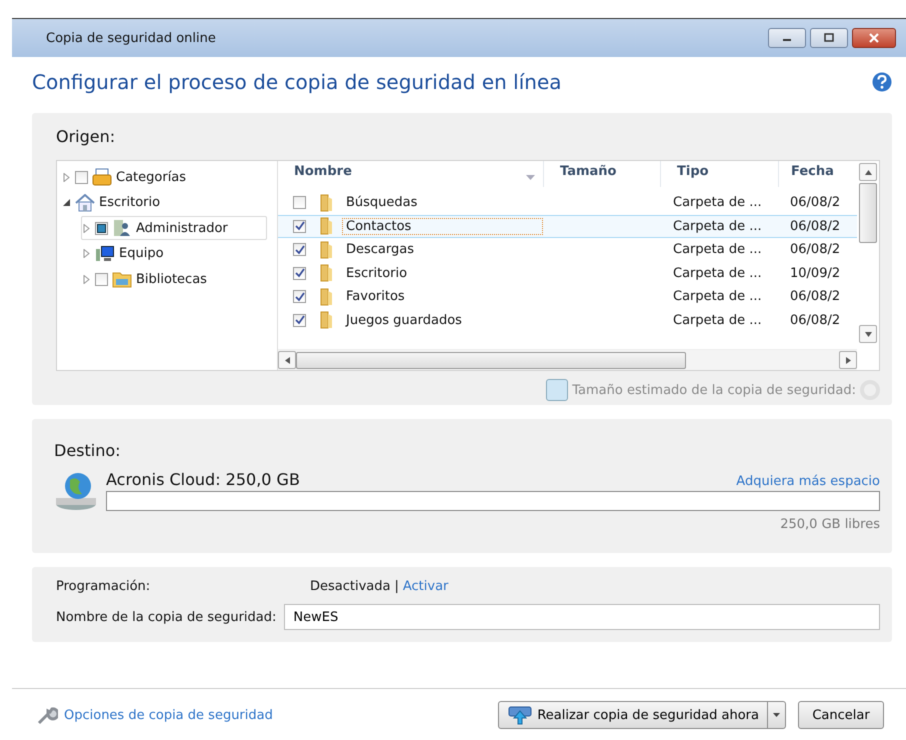 This screenshot has width=906, height=740. I want to click on file-name: Búsquedas, so click(381, 203).